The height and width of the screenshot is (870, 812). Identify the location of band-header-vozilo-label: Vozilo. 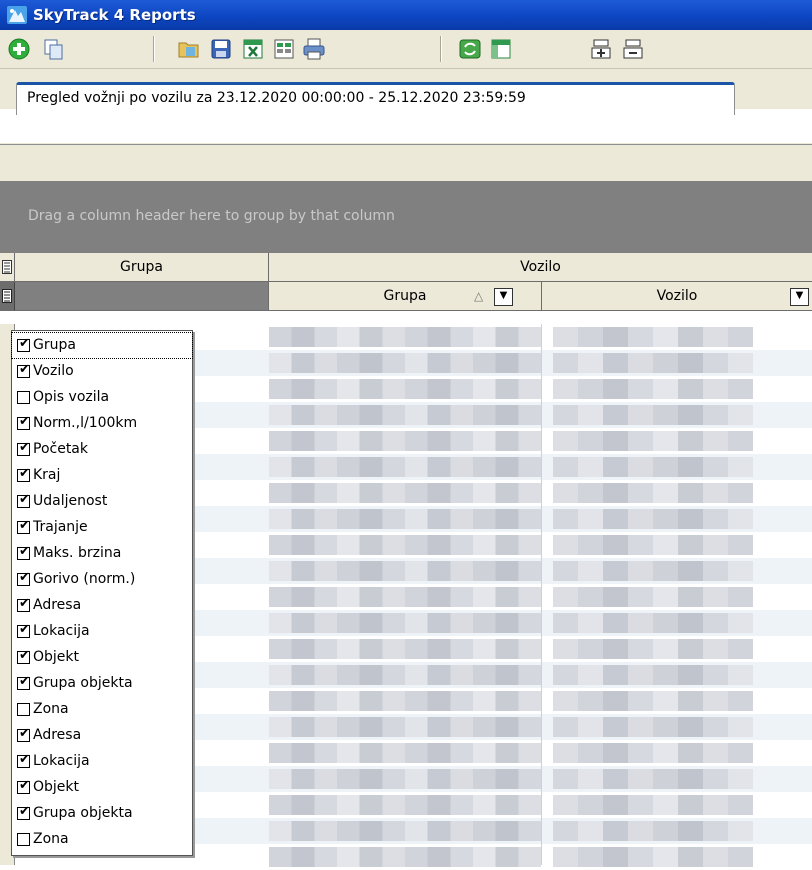
(540, 267).